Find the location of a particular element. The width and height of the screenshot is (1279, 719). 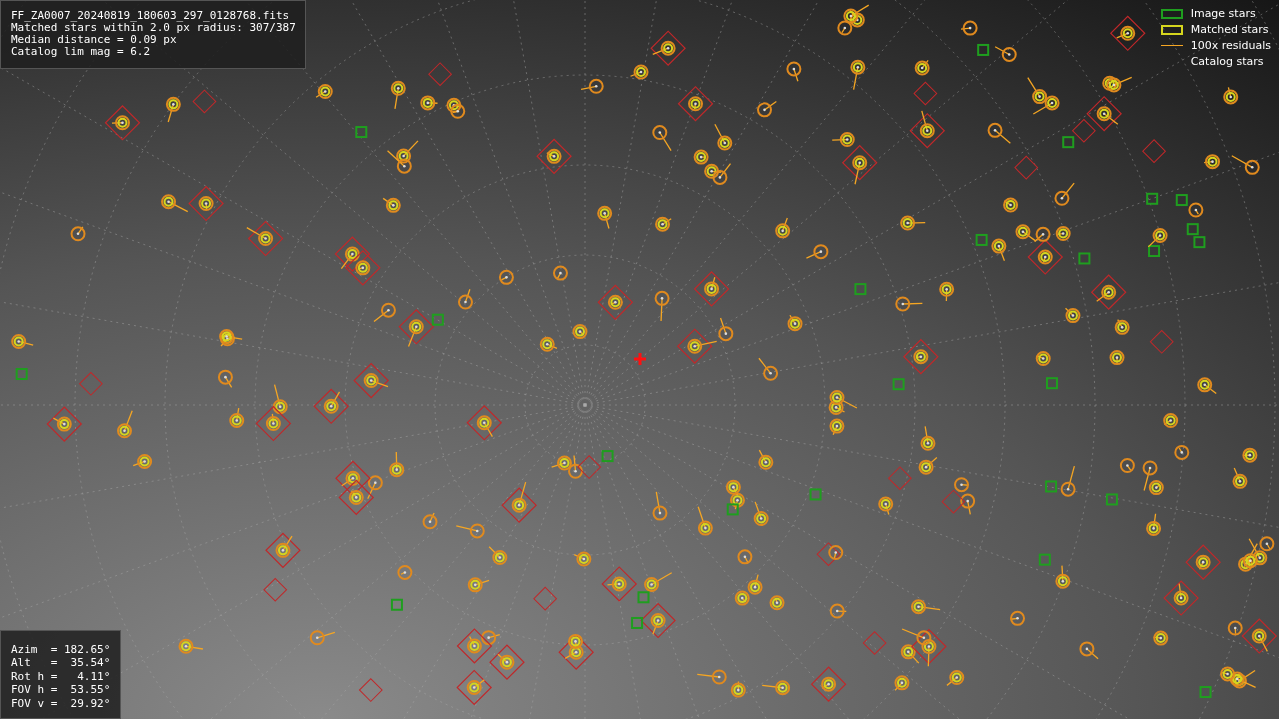

legend-label: Catalog stars is located at coordinates (1227, 61).